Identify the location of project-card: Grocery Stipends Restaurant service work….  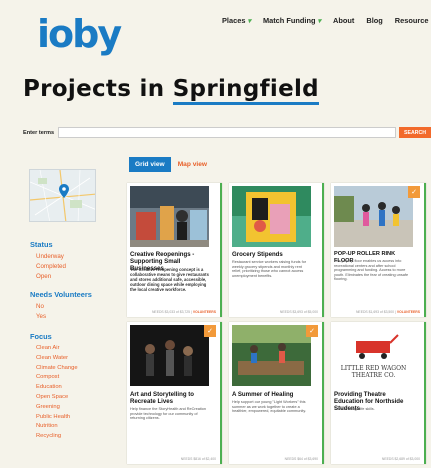
(276, 250).